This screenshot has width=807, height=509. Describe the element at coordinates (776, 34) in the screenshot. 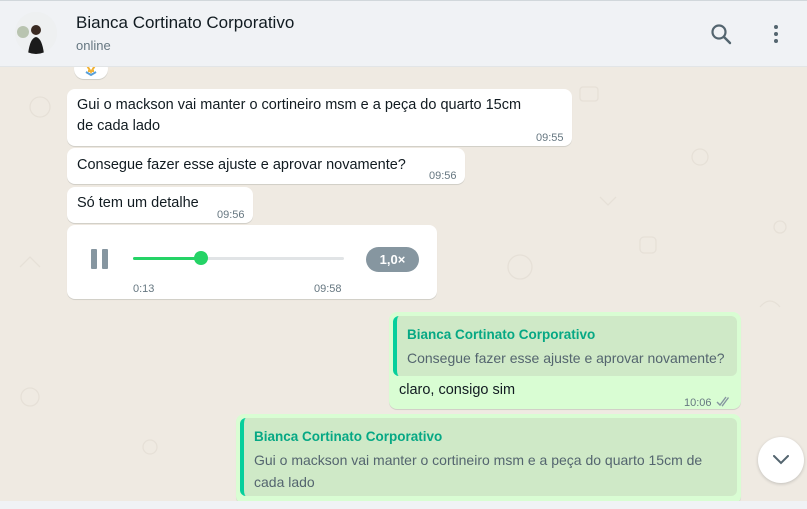

I see `menu-icon` at that location.